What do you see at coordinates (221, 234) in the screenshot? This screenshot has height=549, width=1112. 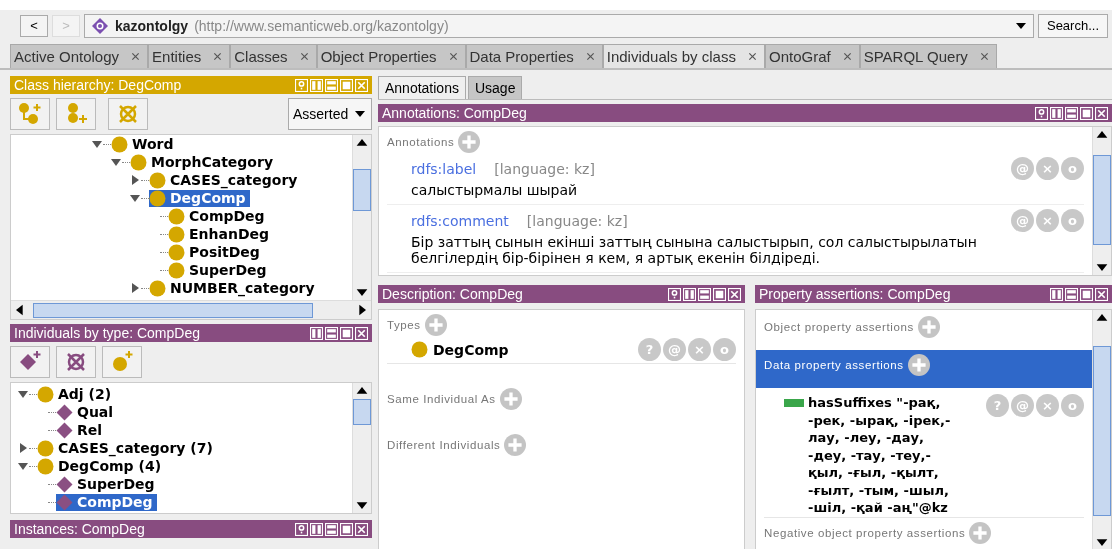 I see `tree-item: EnhanDeg` at bounding box center [221, 234].